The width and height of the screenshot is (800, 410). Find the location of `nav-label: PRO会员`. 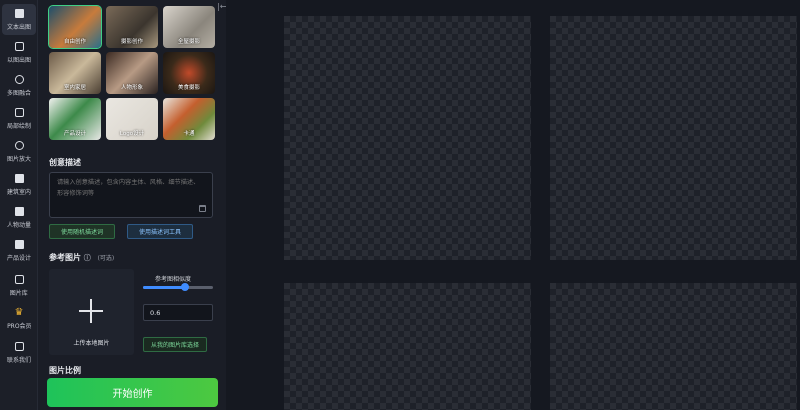

nav-label: PRO会员 is located at coordinates (19, 325).